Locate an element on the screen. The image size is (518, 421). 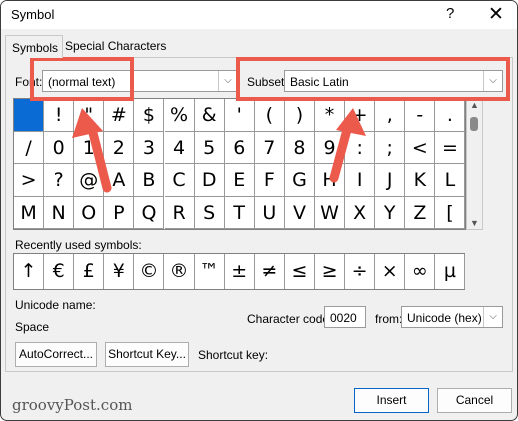
symbol-cell: : is located at coordinates (360, 148).